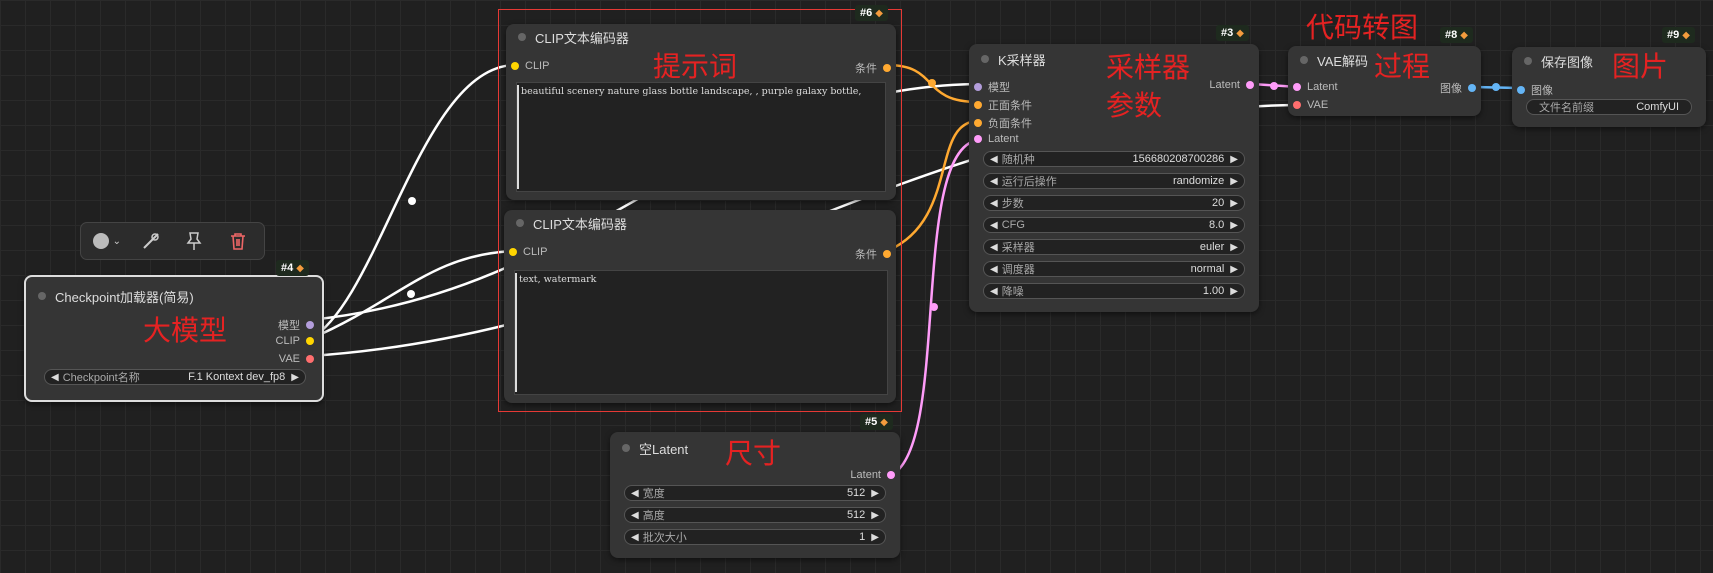  I want to click on annotation-sampler-1: 采样器, so click(1148, 67).